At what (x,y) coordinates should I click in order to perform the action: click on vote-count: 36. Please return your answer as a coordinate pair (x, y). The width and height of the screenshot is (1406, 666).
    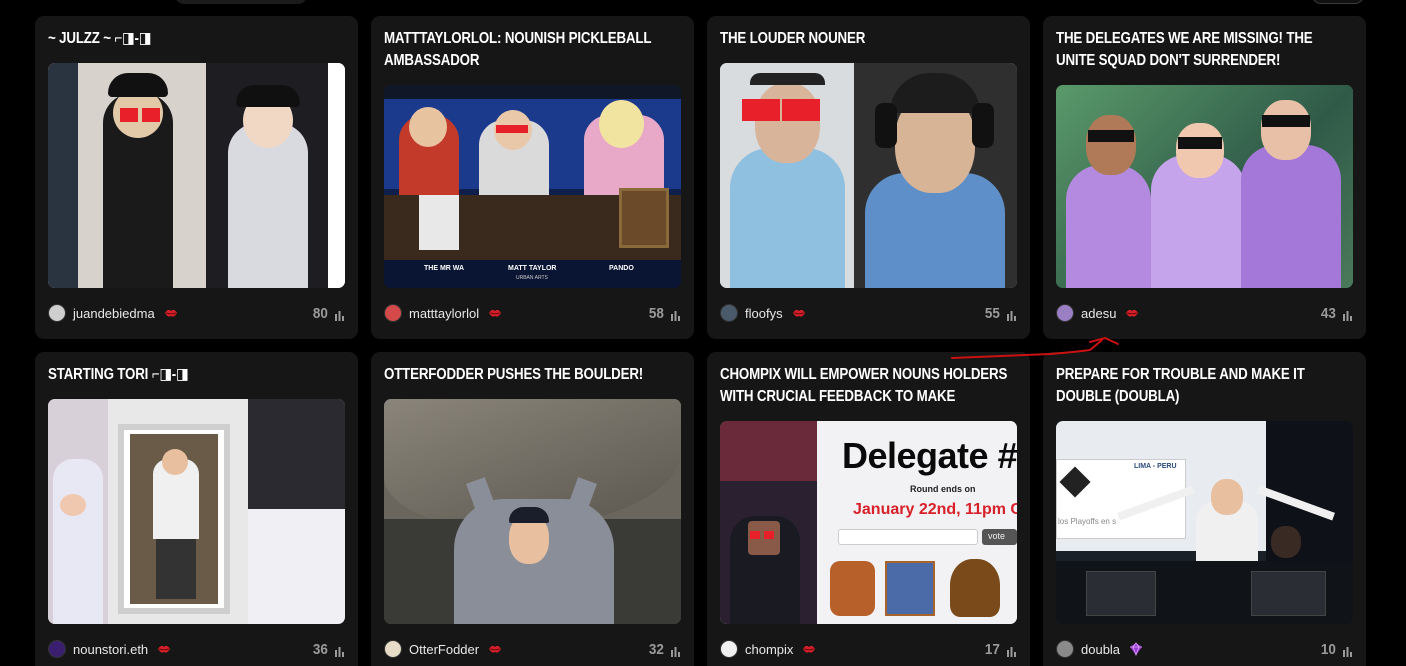
    Looking at the image, I should click on (321, 649).